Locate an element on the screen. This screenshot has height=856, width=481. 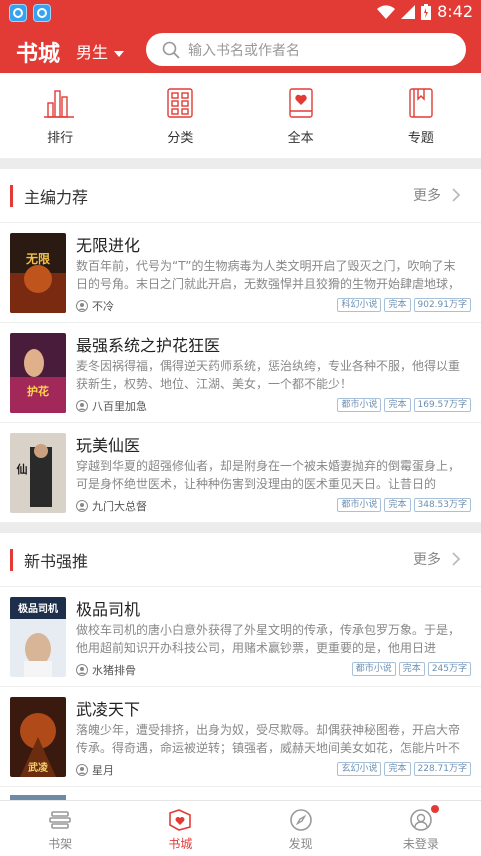
user-icon is located at coordinates (421, 820).